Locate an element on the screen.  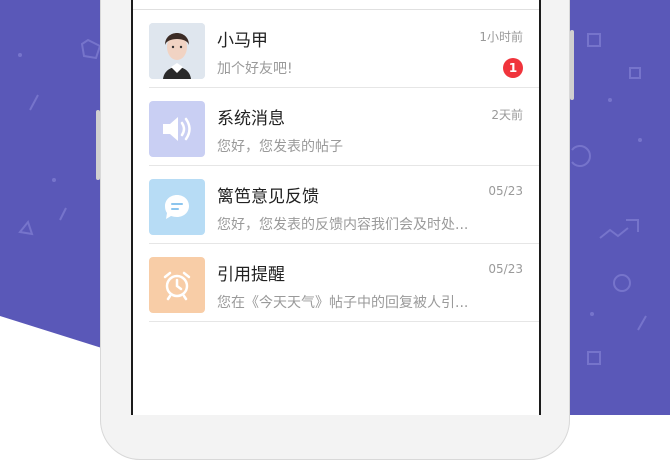
feedback-avatar is located at coordinates (177, 207).